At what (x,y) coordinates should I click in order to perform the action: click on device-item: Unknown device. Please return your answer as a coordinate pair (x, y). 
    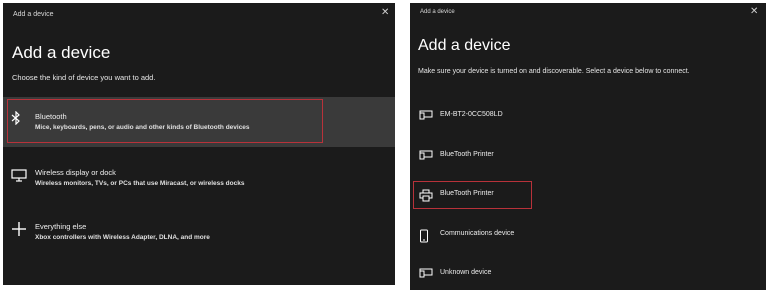
    Looking at the image, I should click on (588, 274).